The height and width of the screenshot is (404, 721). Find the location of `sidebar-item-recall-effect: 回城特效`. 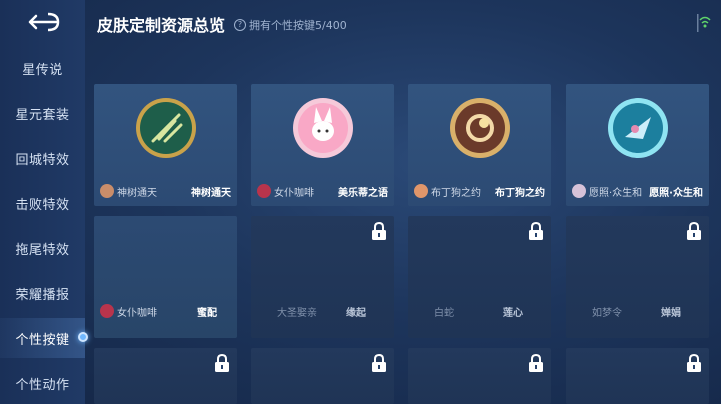

sidebar-item-recall-effect: 回城特效 is located at coordinates (42, 158).